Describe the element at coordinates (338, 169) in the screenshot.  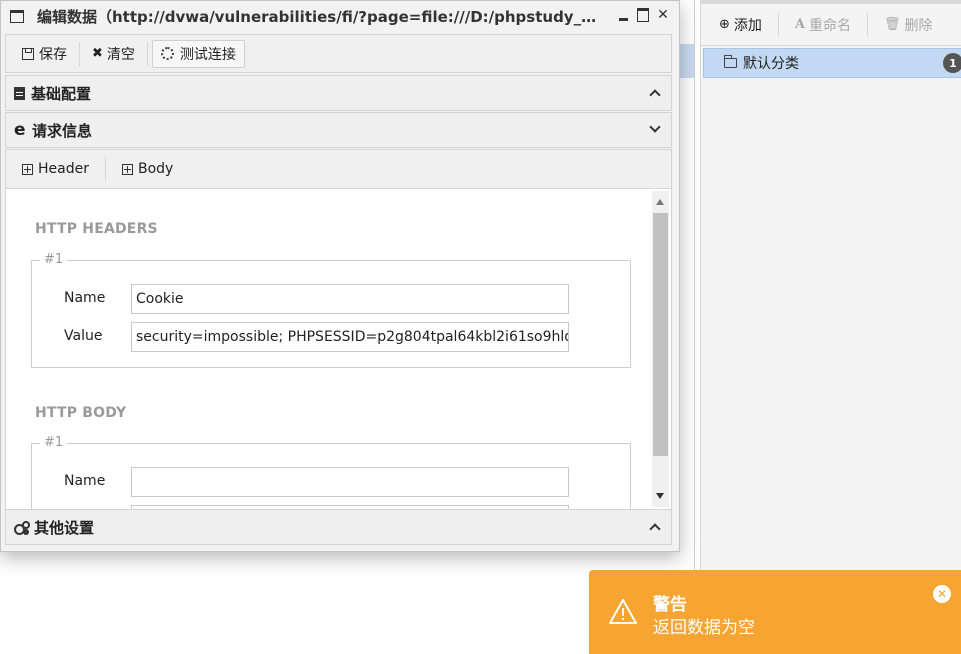
I see `request-tabs: Header Body` at that location.